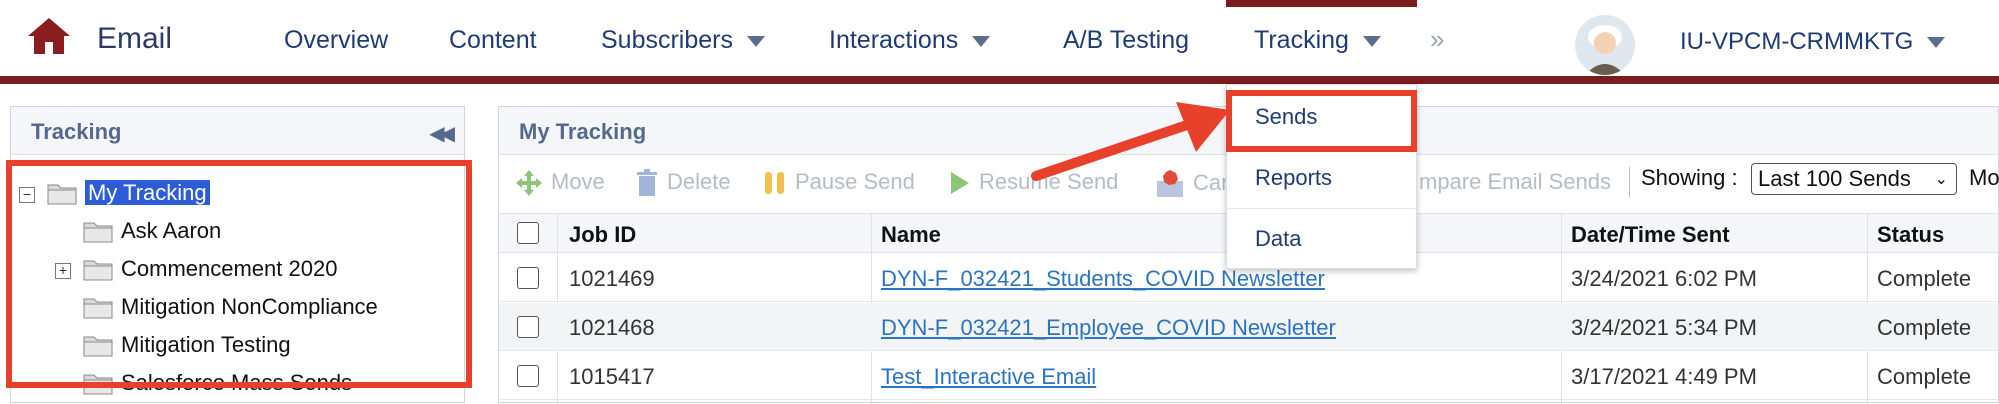 The image size is (1999, 404). I want to click on play-icon, so click(960, 183).